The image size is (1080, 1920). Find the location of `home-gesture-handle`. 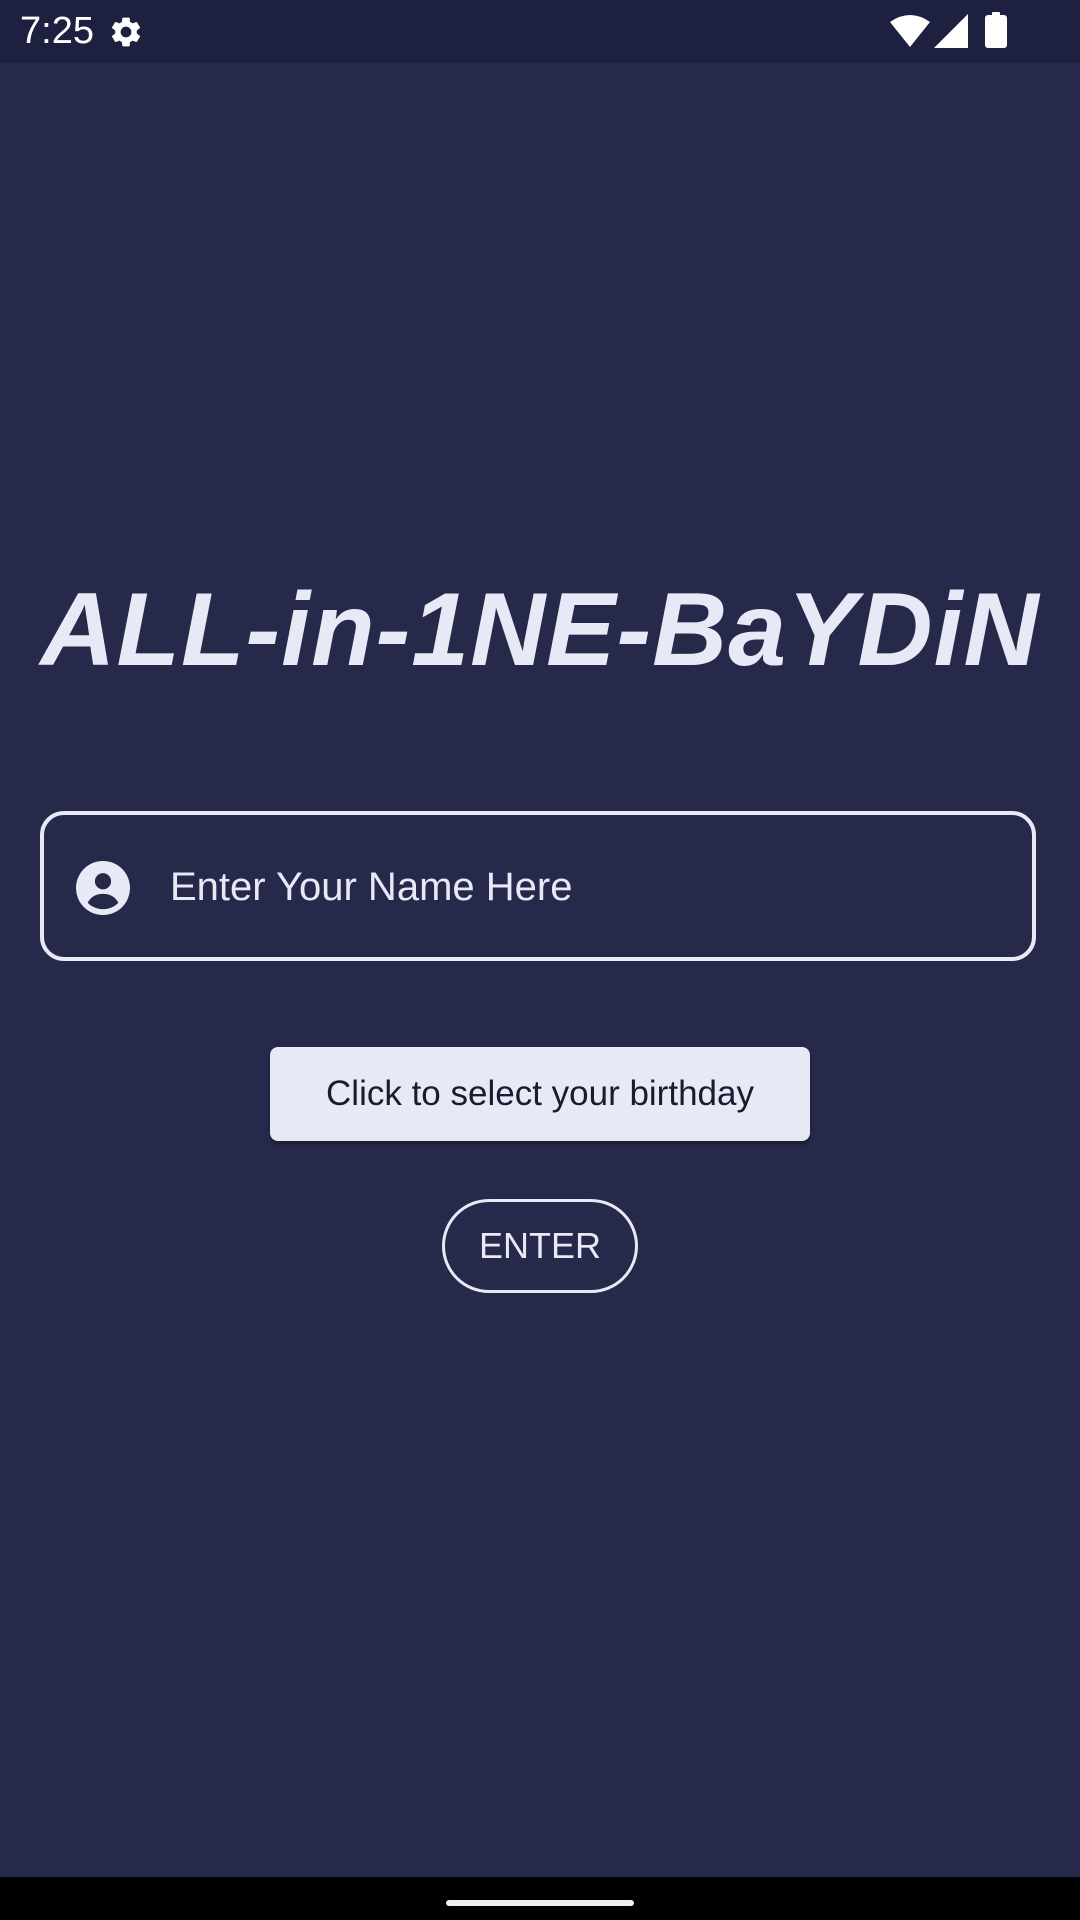

home-gesture-handle is located at coordinates (540, 1903).